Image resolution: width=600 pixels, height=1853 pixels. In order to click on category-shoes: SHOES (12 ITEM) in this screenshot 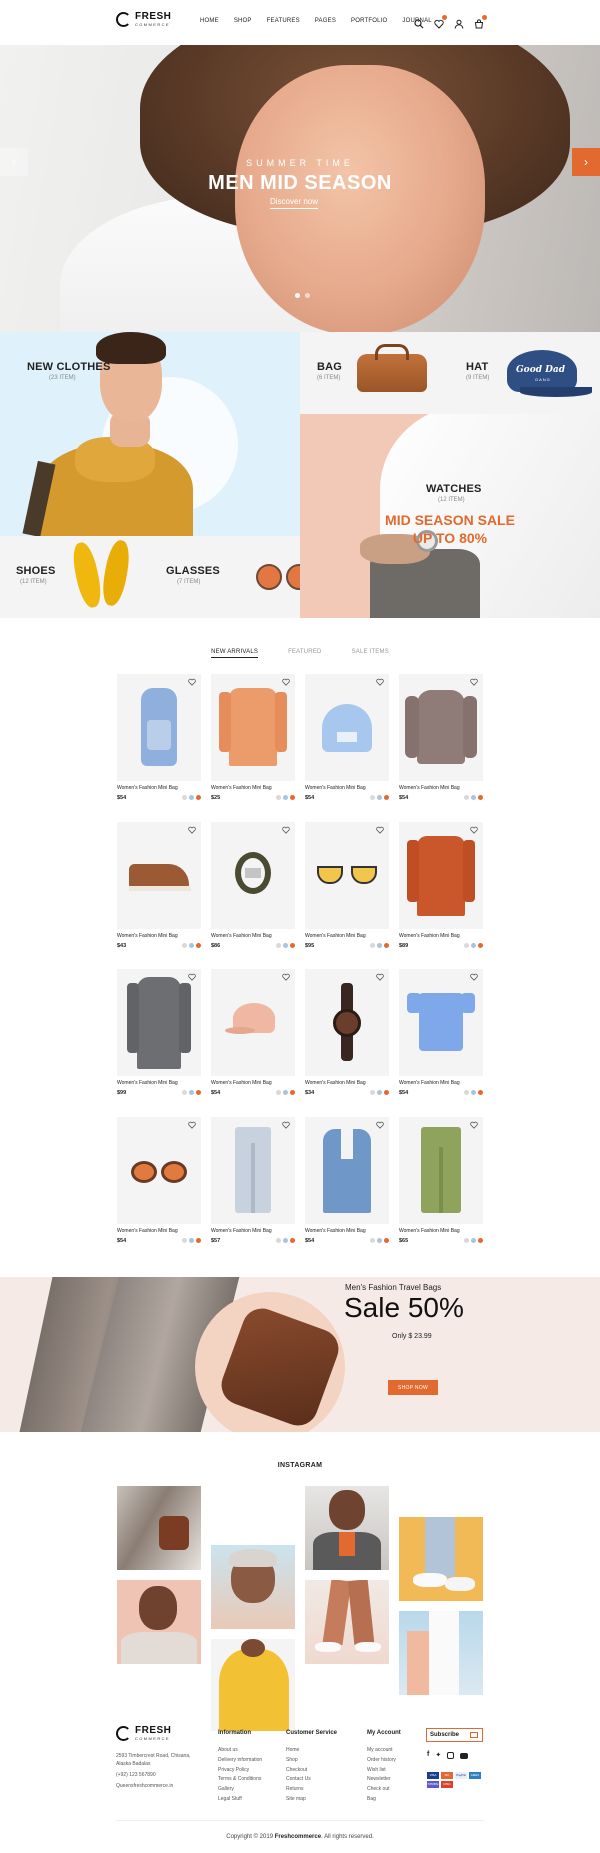, I will do `click(75, 577)`.